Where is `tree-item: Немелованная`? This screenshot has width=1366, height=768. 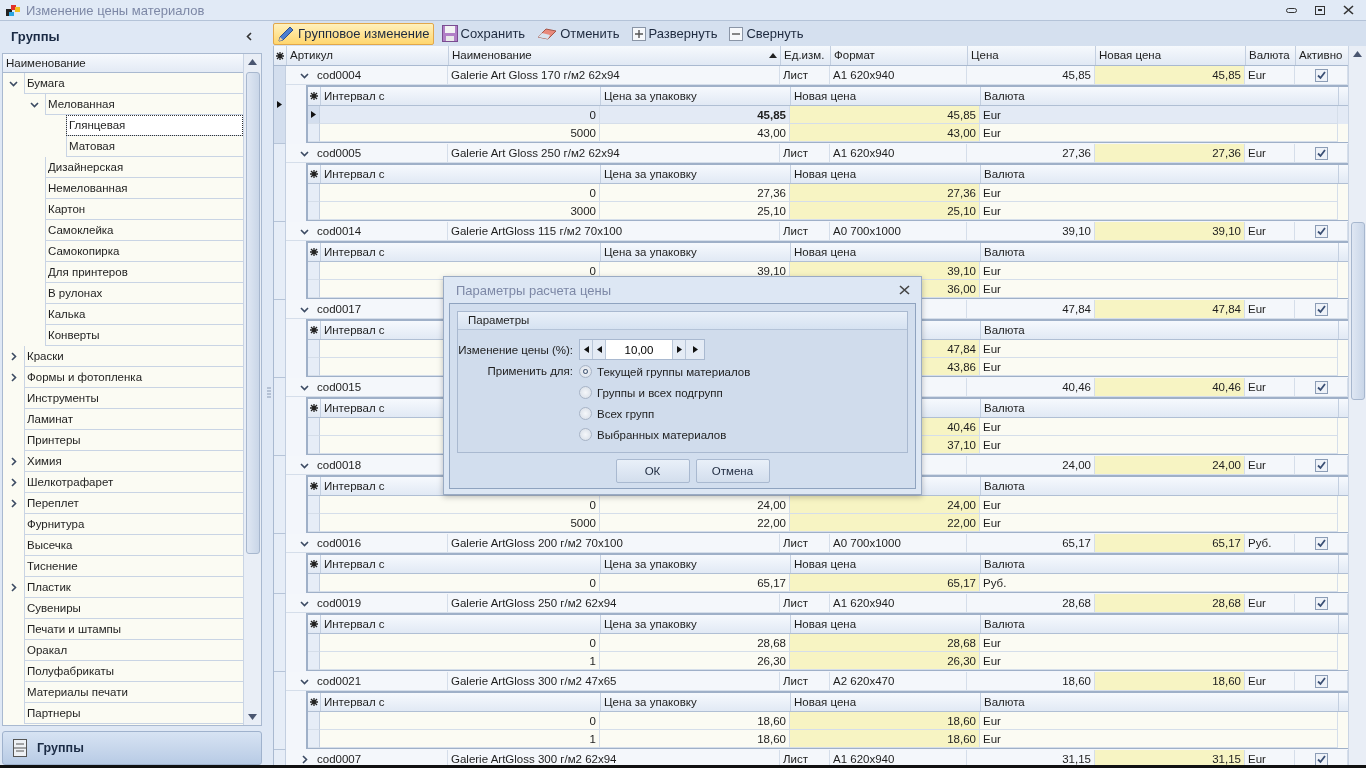
tree-item: Немелованная is located at coordinates (144, 188).